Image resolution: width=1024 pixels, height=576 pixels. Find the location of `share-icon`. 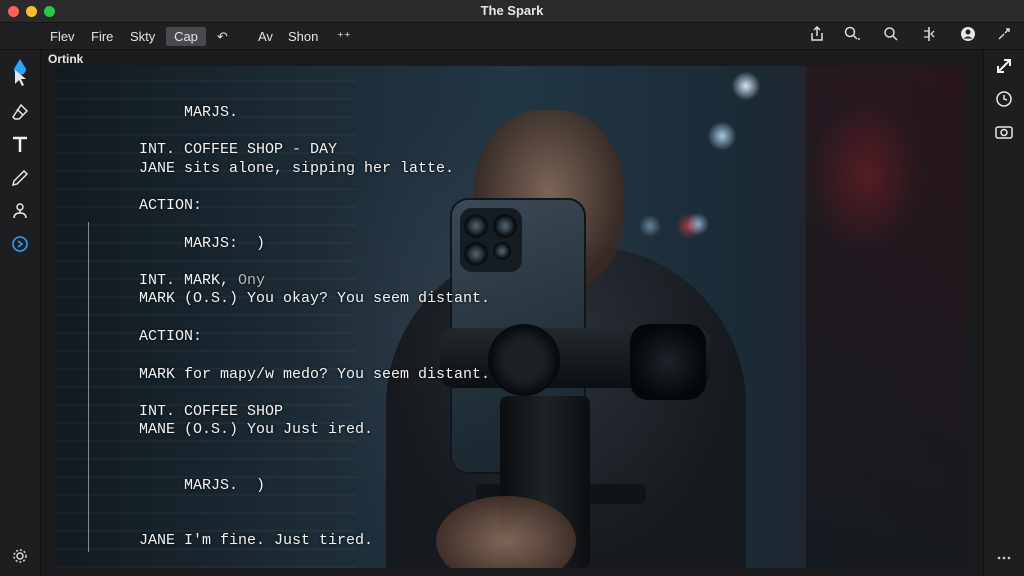

share-icon is located at coordinates (817, 35).